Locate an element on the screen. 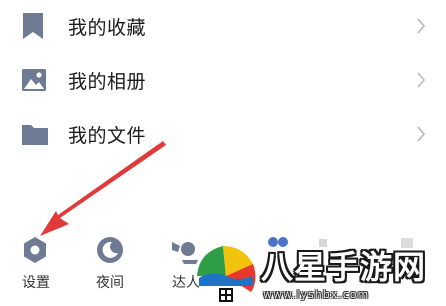 The height and width of the screenshot is (306, 446). watermark-logo is located at coordinates (226, 274).